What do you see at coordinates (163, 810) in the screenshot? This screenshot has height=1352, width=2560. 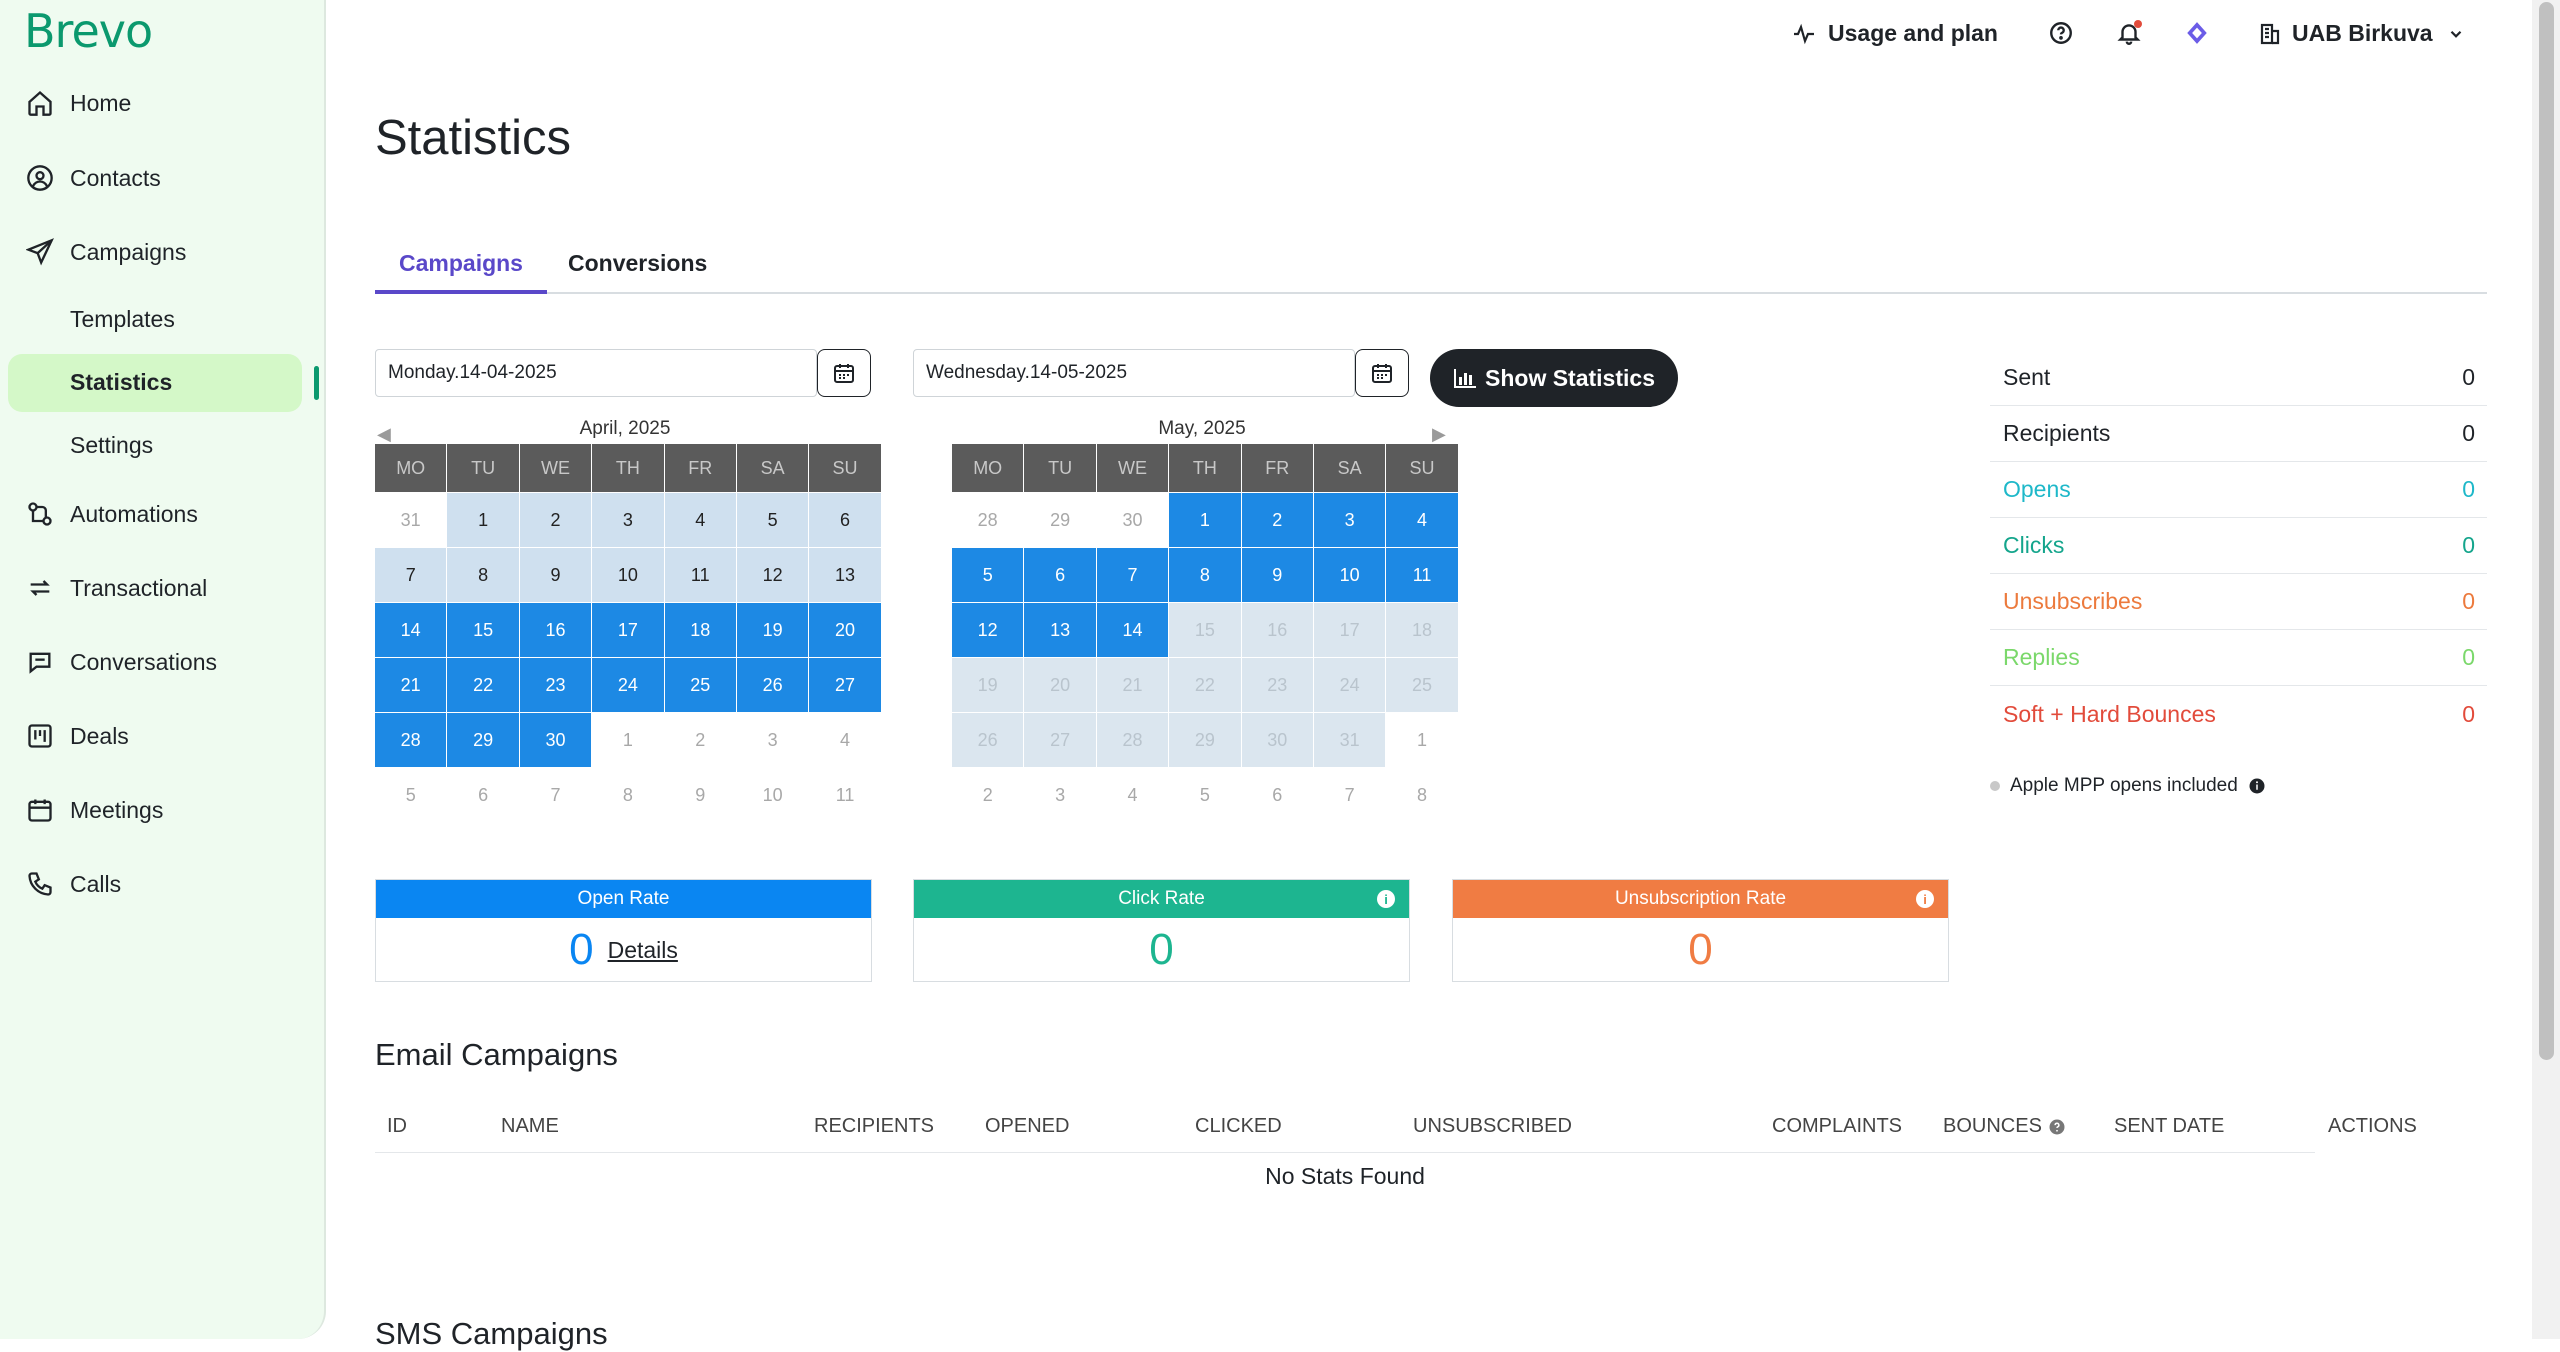 I see `sidebar-item-meetings: Meetings` at bounding box center [163, 810].